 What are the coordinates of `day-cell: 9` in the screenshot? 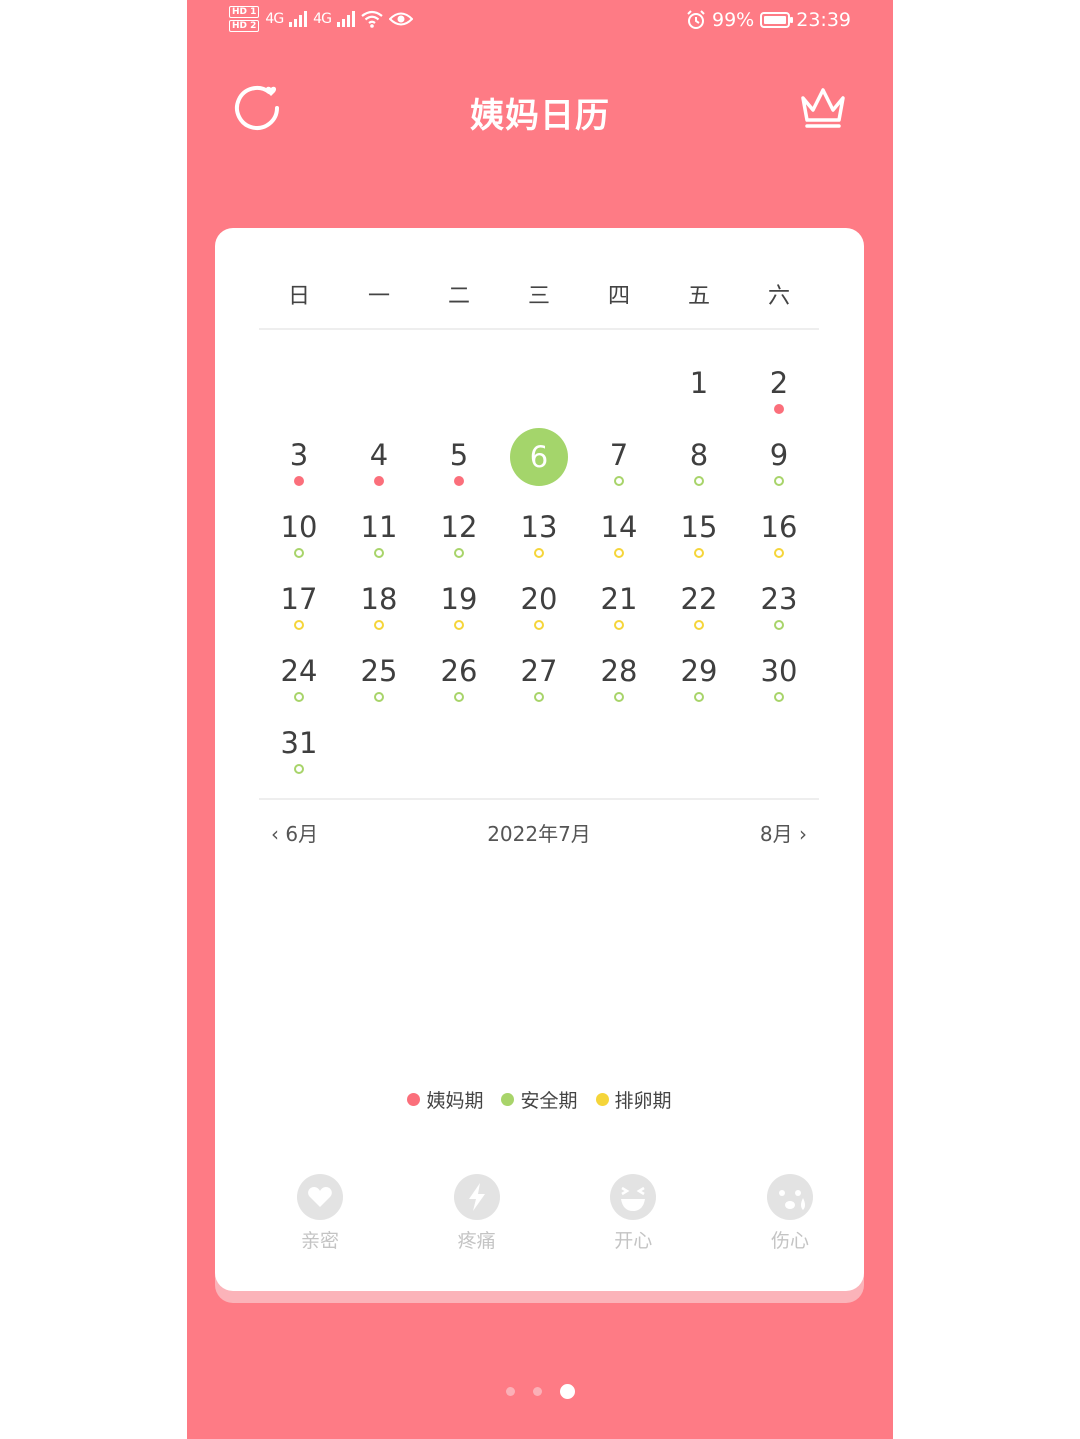 It's located at (779, 468).